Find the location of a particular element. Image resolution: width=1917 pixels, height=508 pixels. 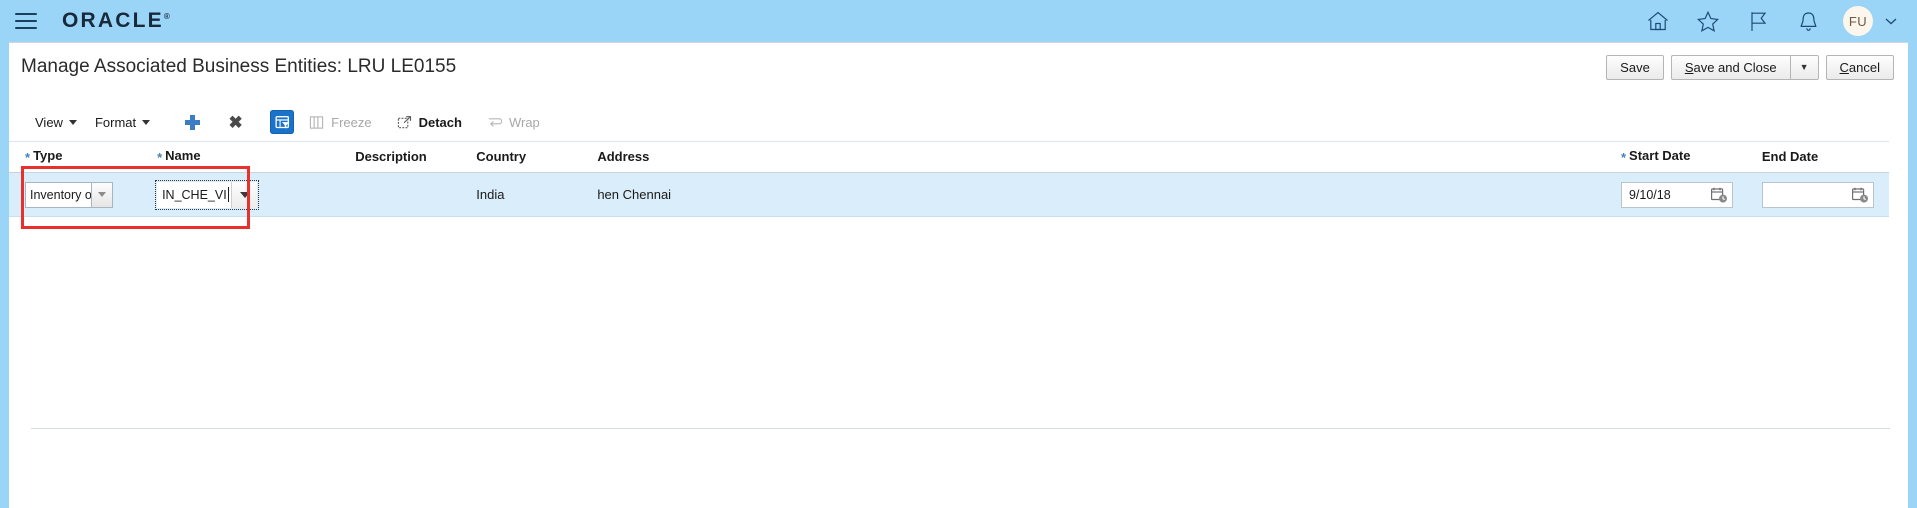

name-lov-field: IN_CHE_VI is located at coordinates (207, 194).